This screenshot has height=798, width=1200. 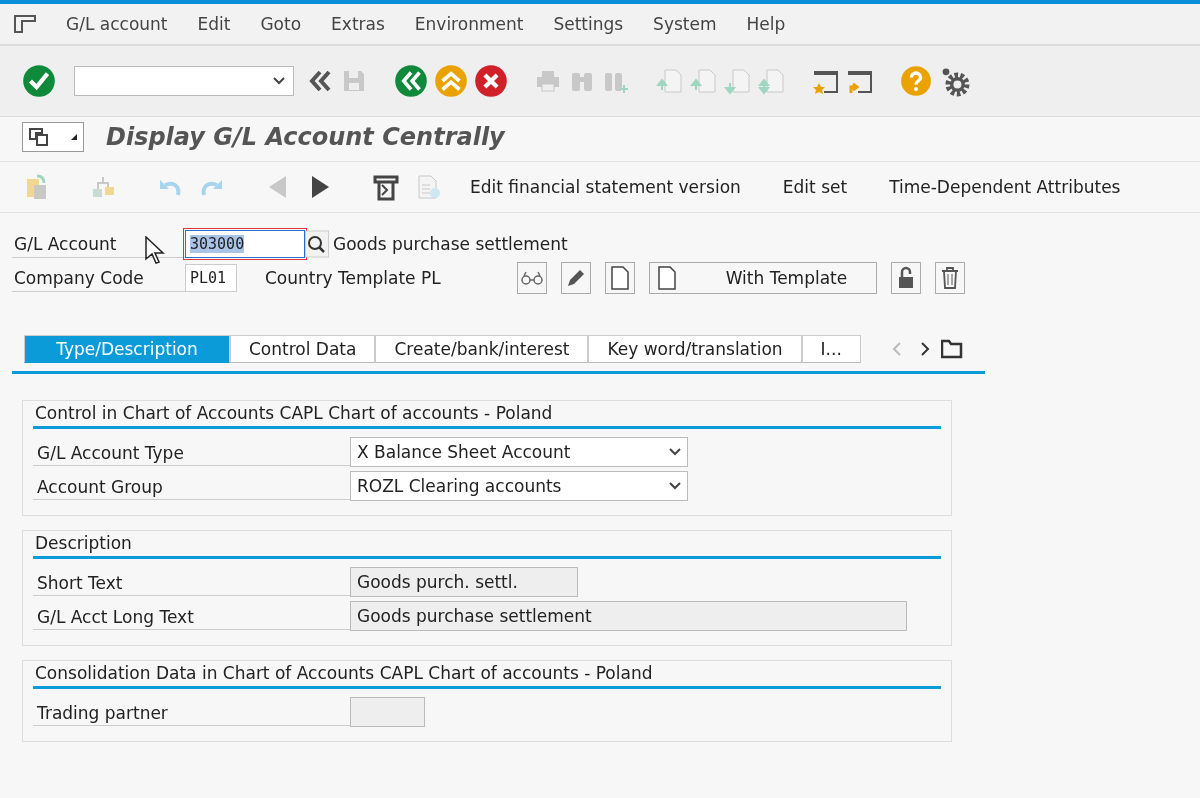 I want to click on menu-item: Environment, so click(x=469, y=24).